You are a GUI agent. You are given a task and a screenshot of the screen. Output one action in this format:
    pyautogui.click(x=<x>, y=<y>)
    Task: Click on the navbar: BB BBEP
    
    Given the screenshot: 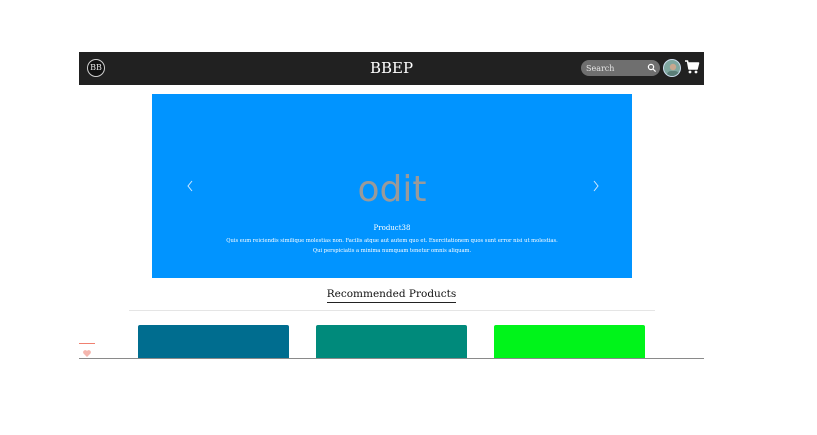 What is the action you would take?
    pyautogui.click(x=391, y=68)
    